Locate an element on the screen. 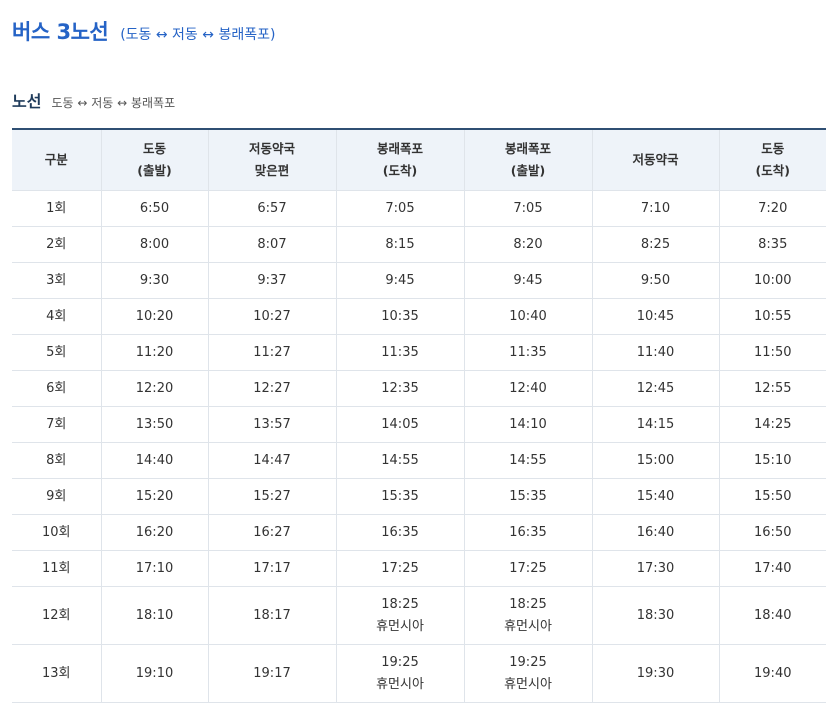 Image resolution: width=835 pixels, height=713 pixels. cell-value: 17:25 is located at coordinates (400, 568).